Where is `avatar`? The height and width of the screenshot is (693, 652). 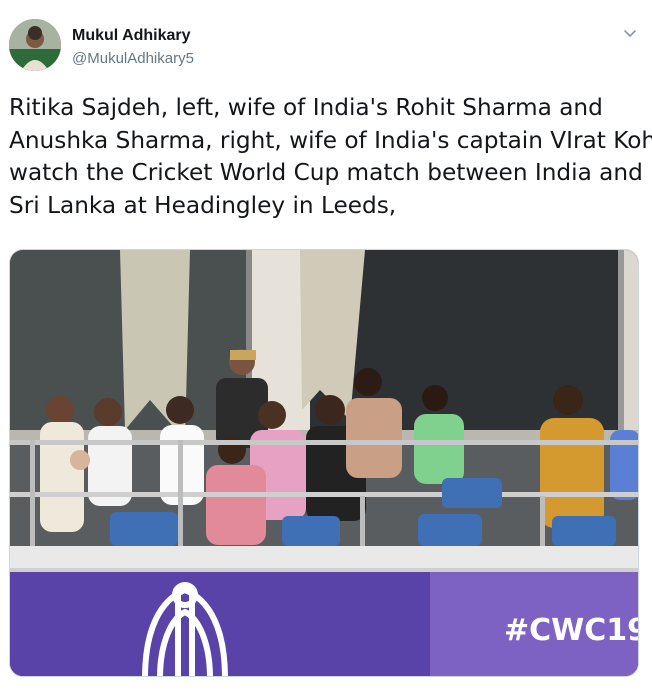 avatar is located at coordinates (35, 45).